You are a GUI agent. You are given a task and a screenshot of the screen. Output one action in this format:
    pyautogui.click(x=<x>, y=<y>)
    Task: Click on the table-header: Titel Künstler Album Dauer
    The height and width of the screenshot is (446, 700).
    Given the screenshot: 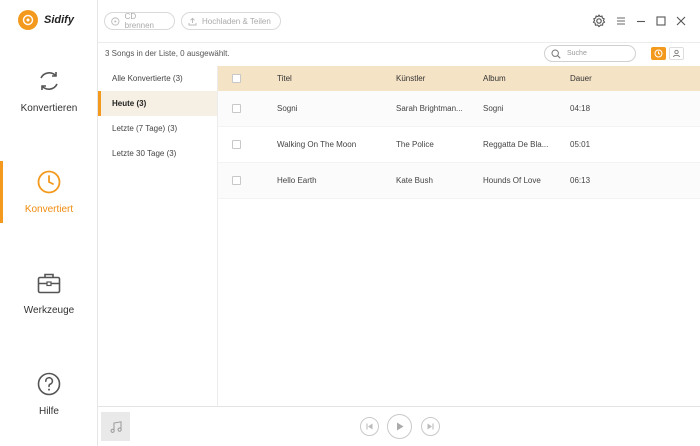 What is the action you would take?
    pyautogui.click(x=459, y=78)
    